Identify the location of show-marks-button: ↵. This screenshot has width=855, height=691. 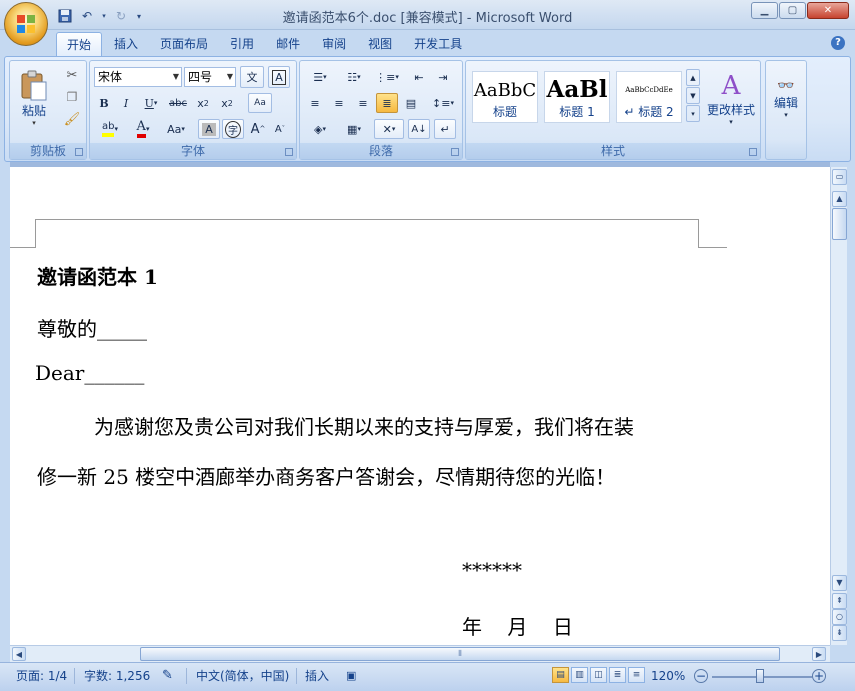
(445, 129).